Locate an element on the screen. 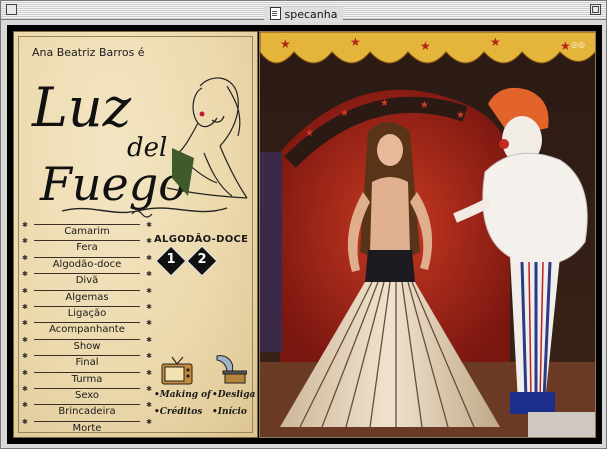 The width and height of the screenshot is (607, 449). logo-line-1: Luz is located at coordinates (81, 107).